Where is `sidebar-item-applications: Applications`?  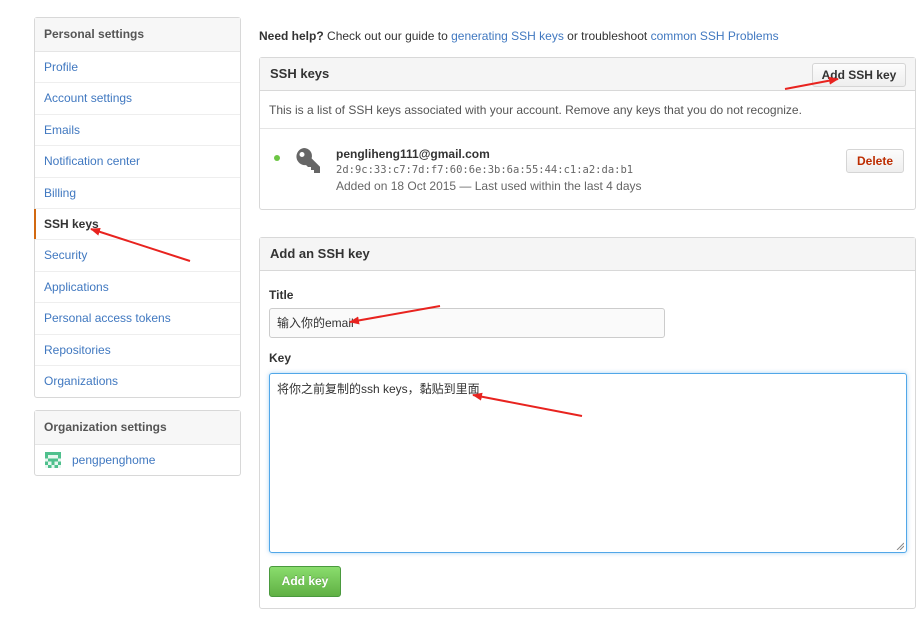
sidebar-item-applications: Applications is located at coordinates (137, 288).